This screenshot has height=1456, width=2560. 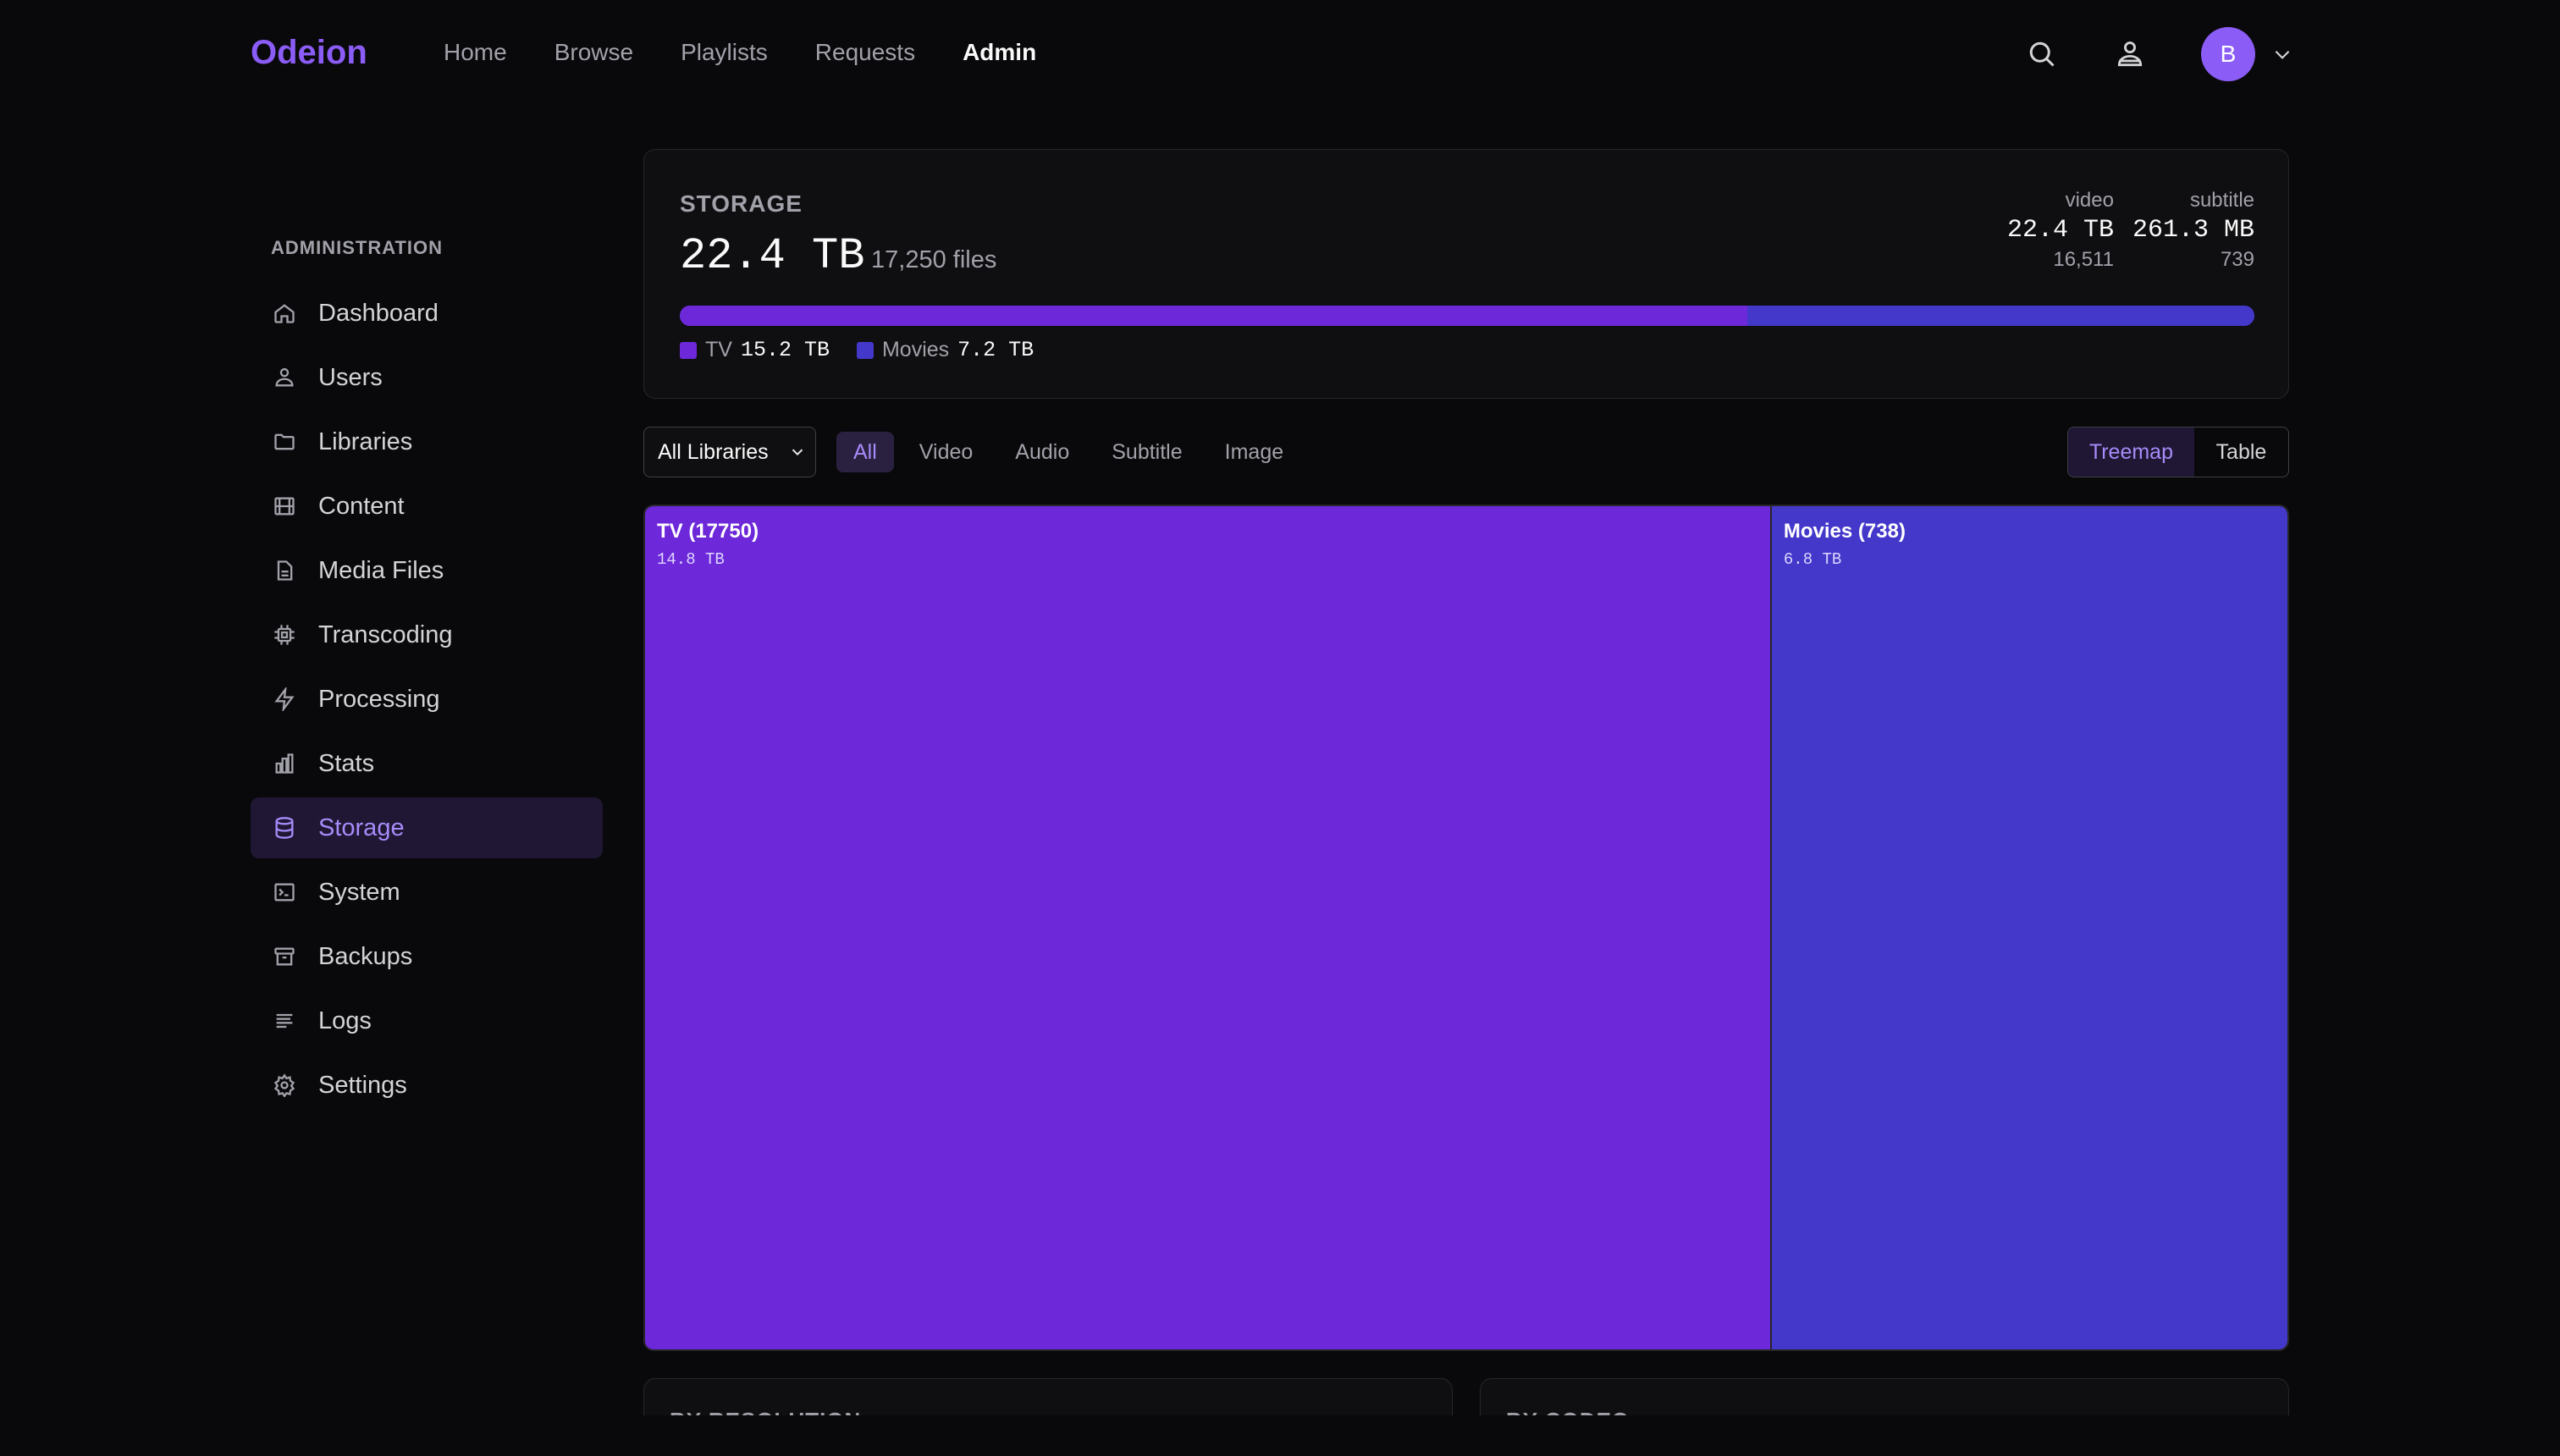 I want to click on type-size: 261.3 MB, so click(x=2193, y=230).